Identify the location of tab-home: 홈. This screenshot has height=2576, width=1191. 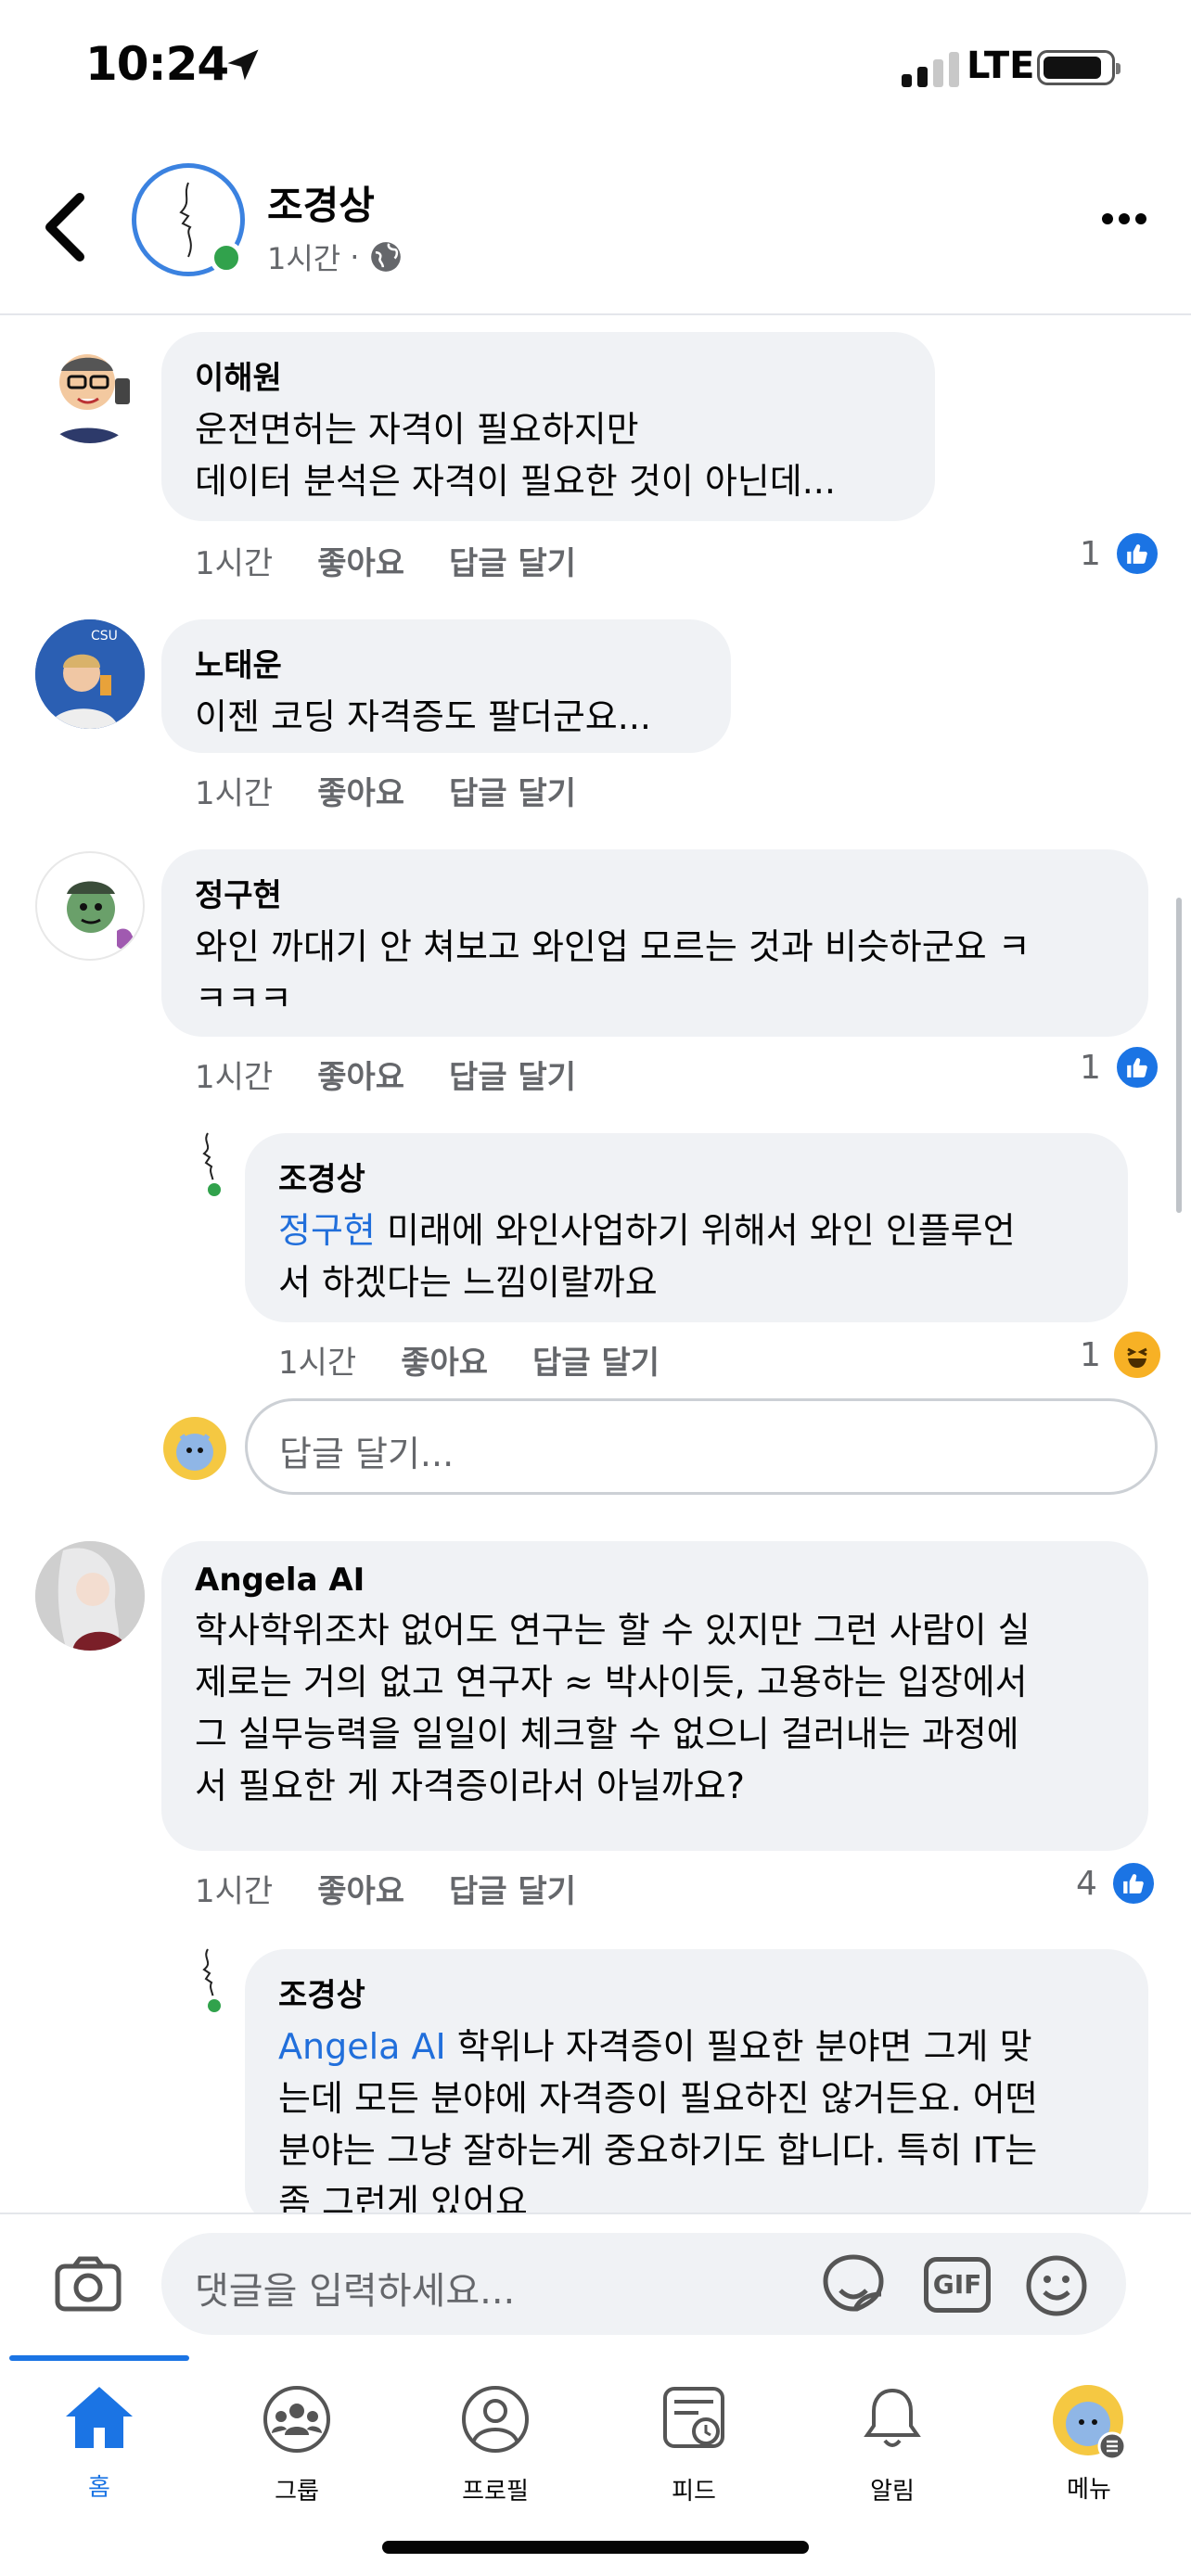
(99, 2443).